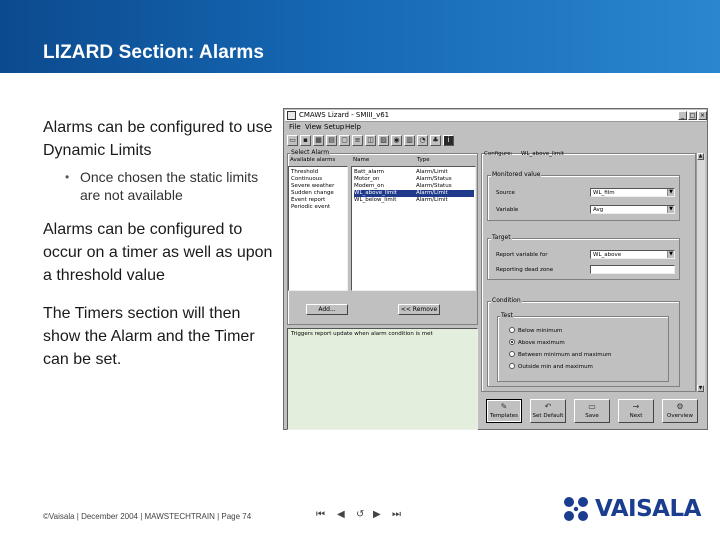 This screenshot has width=720, height=540. Describe the element at coordinates (512, 342) in the screenshot. I see `radio-checked-icon` at that location.